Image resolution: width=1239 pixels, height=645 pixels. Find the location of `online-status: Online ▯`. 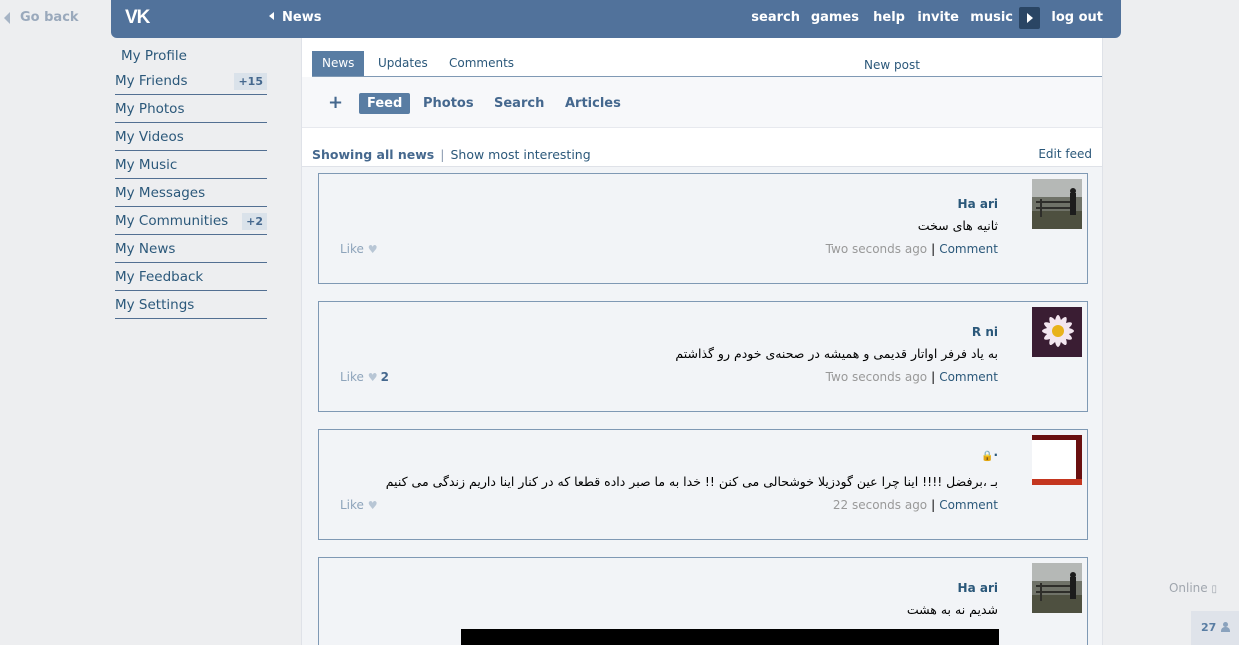

online-status: Online ▯ is located at coordinates (1193, 588).